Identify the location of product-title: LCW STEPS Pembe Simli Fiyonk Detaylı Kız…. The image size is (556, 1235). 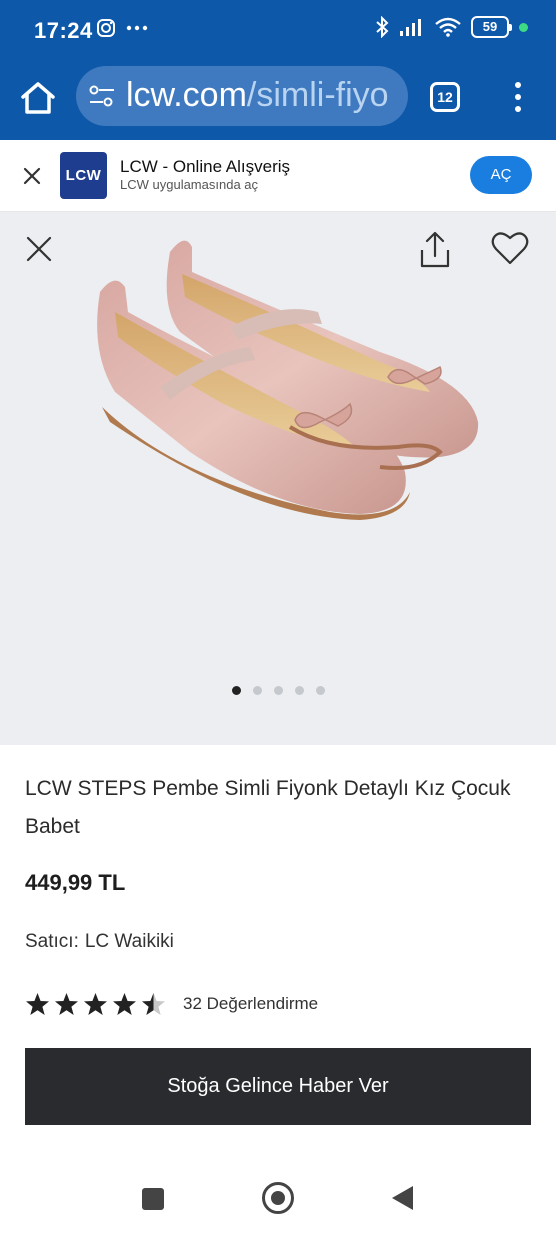
(268, 807).